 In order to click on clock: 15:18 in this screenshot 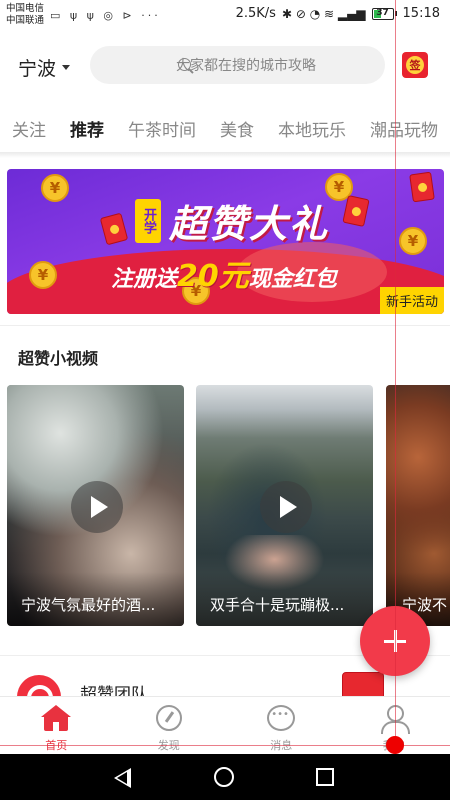, I will do `click(421, 13)`.